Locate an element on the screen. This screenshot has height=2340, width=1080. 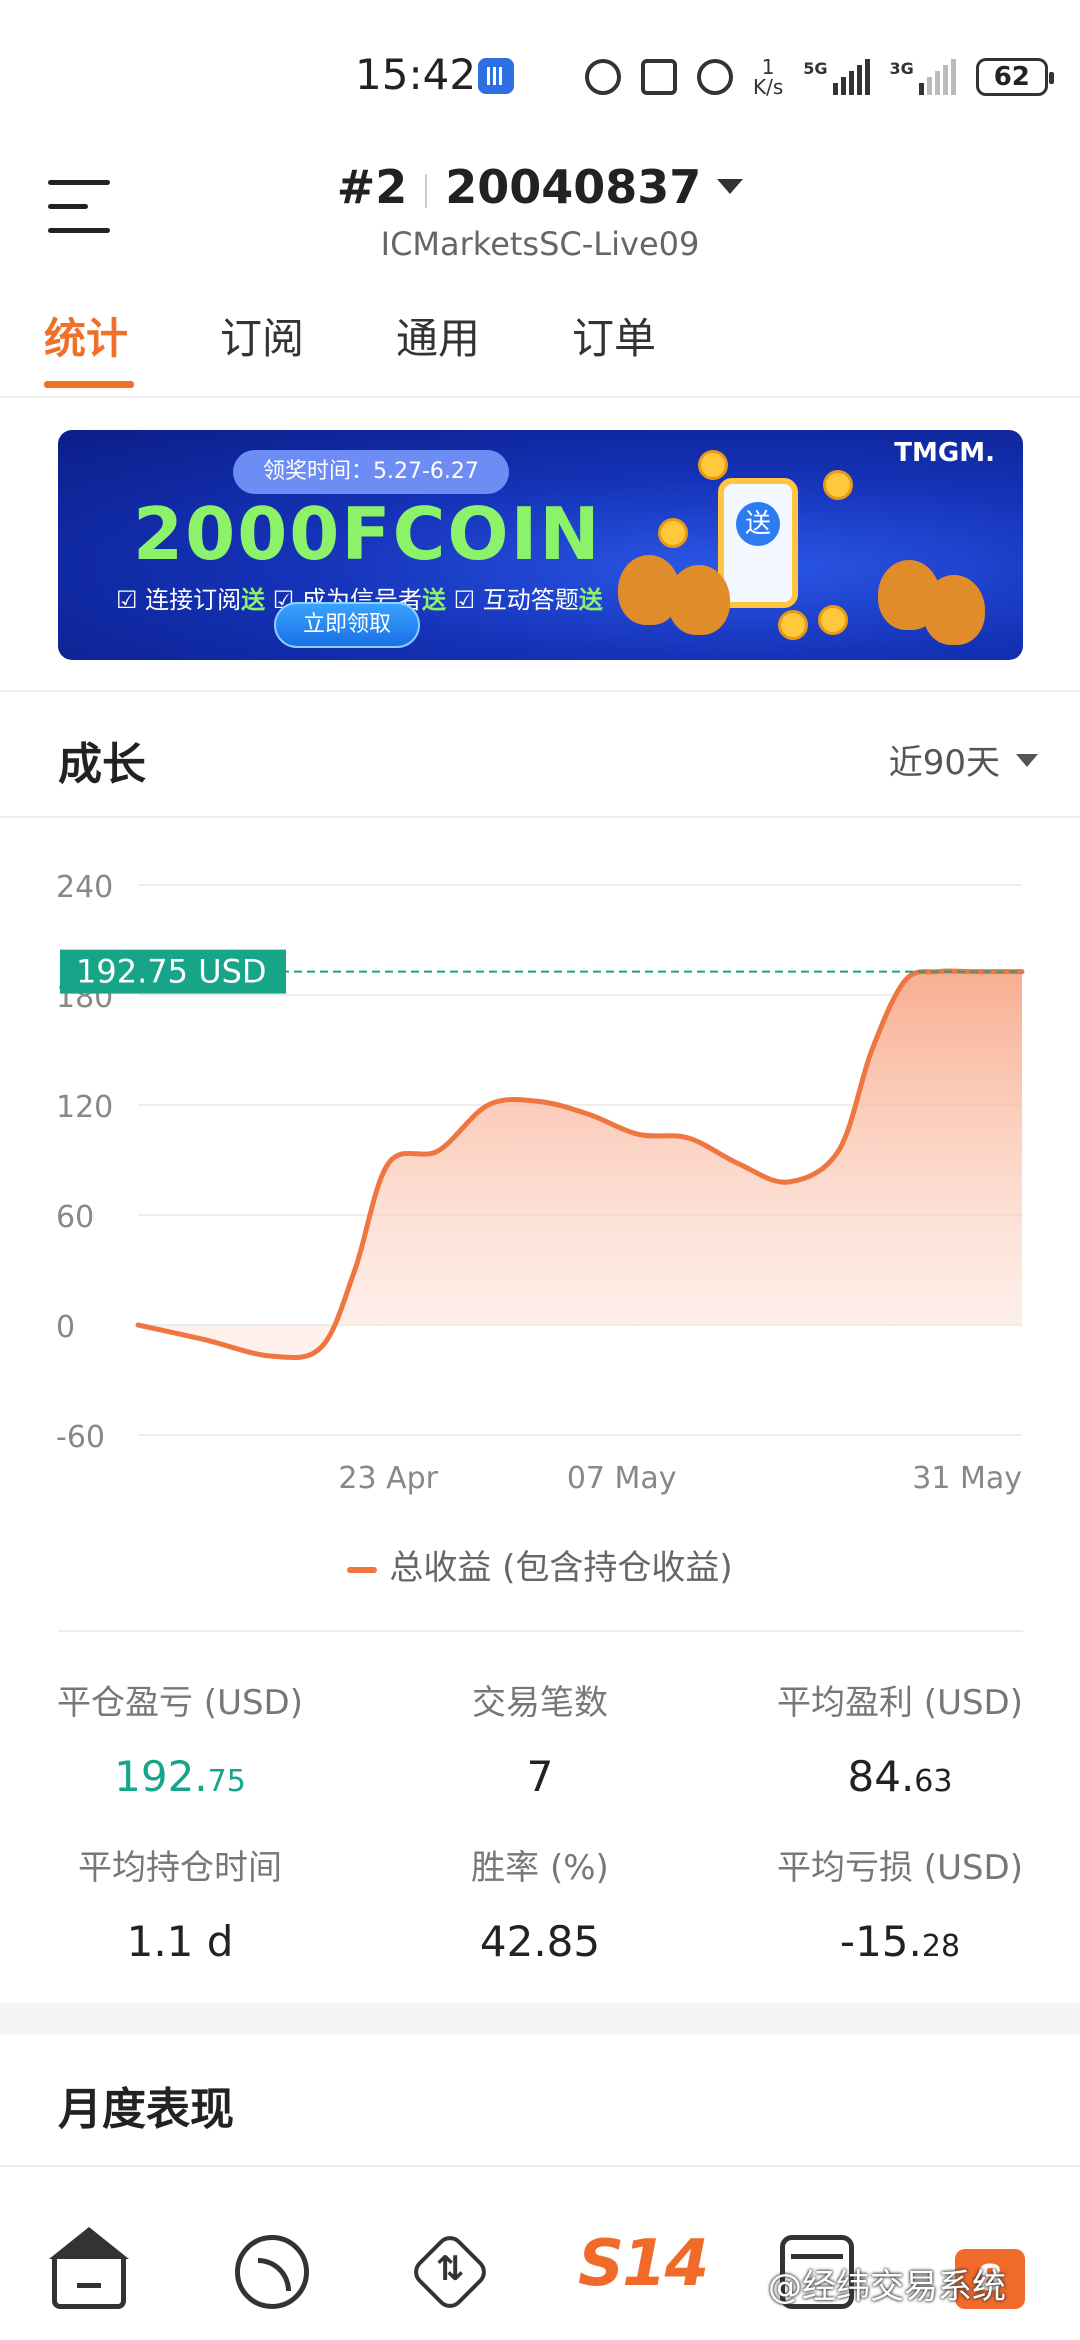
stat-value: 1.1 d is located at coordinates (180, 1941).